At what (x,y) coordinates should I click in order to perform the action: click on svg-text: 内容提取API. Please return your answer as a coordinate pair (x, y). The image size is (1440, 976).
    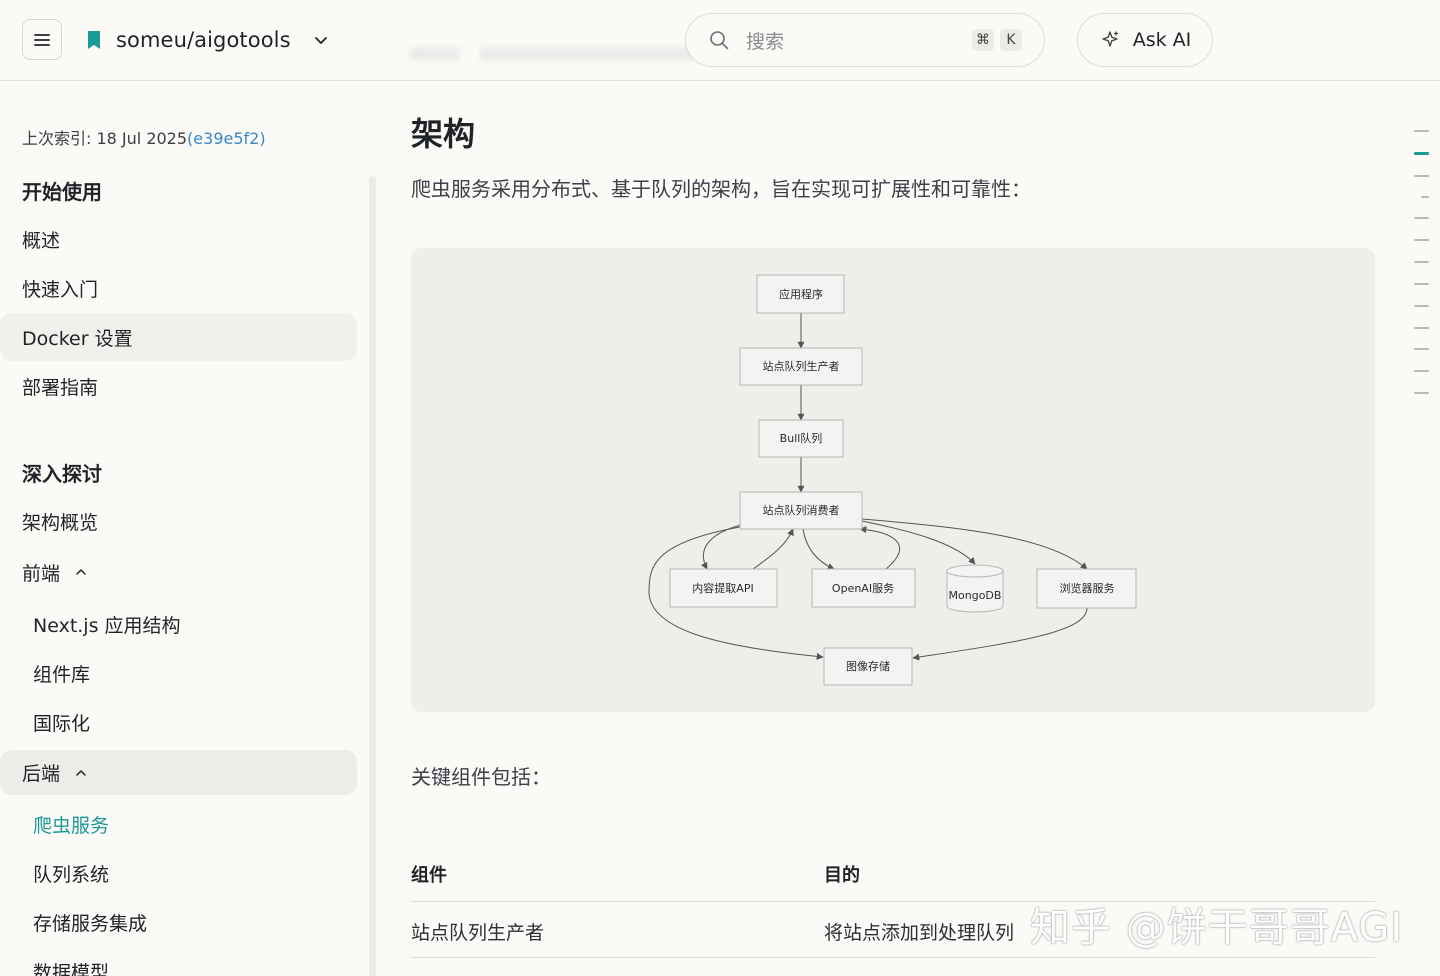
    Looking at the image, I should click on (722, 588).